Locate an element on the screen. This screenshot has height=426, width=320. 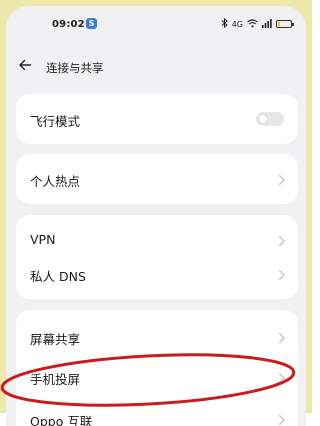
page-title: 连接与共享 is located at coordinates (75, 68).